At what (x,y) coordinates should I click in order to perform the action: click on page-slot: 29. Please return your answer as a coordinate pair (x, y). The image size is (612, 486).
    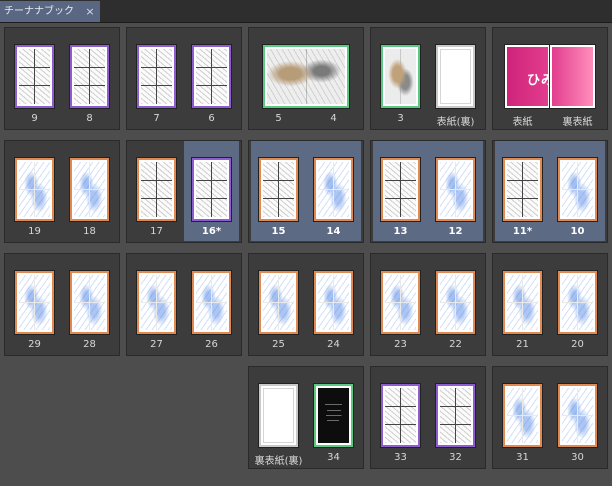
    Looking at the image, I should click on (34, 304).